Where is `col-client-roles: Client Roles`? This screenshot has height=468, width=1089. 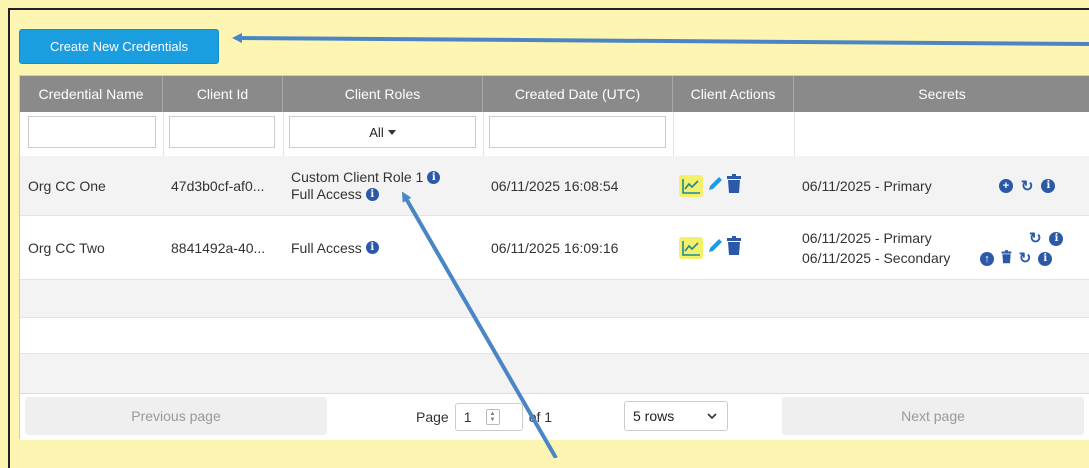 col-client-roles: Client Roles is located at coordinates (383, 94).